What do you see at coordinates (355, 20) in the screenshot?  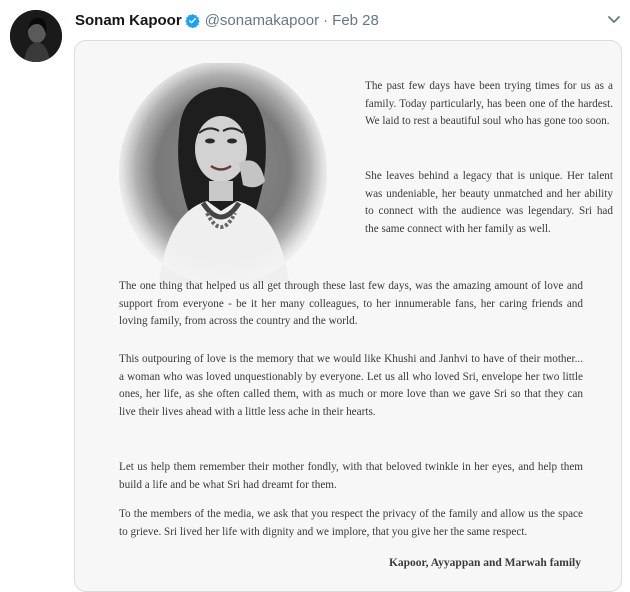 I see `tweet-date: Feb 28` at bounding box center [355, 20].